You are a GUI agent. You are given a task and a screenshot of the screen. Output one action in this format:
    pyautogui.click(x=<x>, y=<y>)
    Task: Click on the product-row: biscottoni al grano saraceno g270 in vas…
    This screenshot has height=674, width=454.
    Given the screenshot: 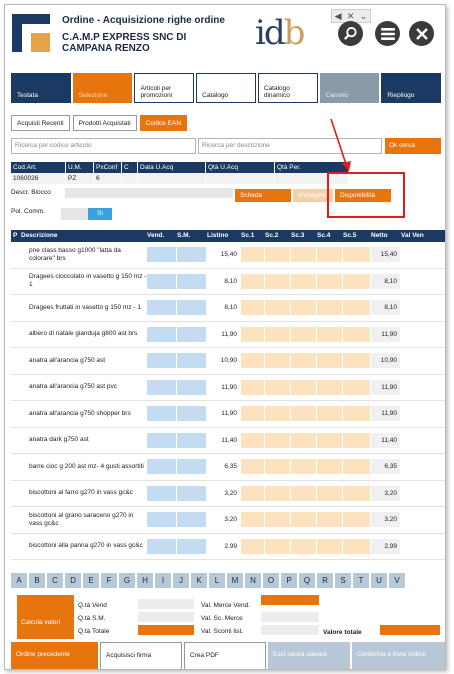 What is the action you would take?
    pyautogui.click(x=228, y=520)
    